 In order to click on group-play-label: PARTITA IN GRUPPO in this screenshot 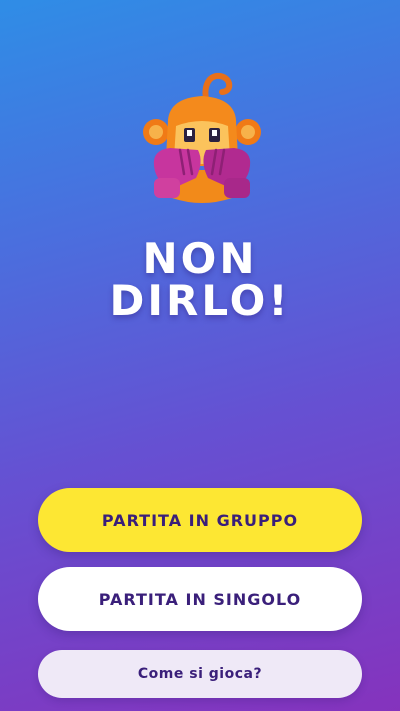, I will do `click(200, 520)`.